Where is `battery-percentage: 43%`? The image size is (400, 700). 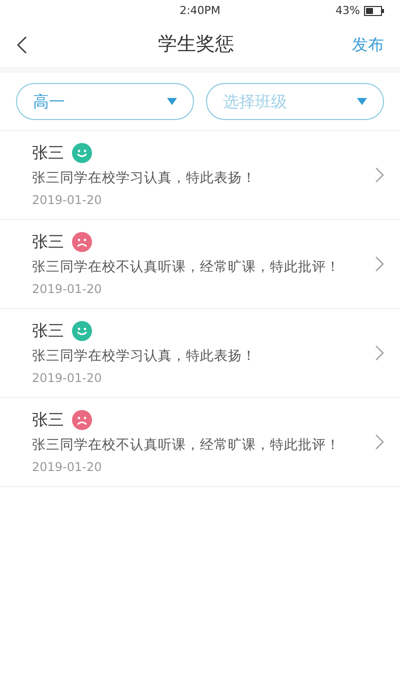
battery-percentage: 43% is located at coordinates (348, 10).